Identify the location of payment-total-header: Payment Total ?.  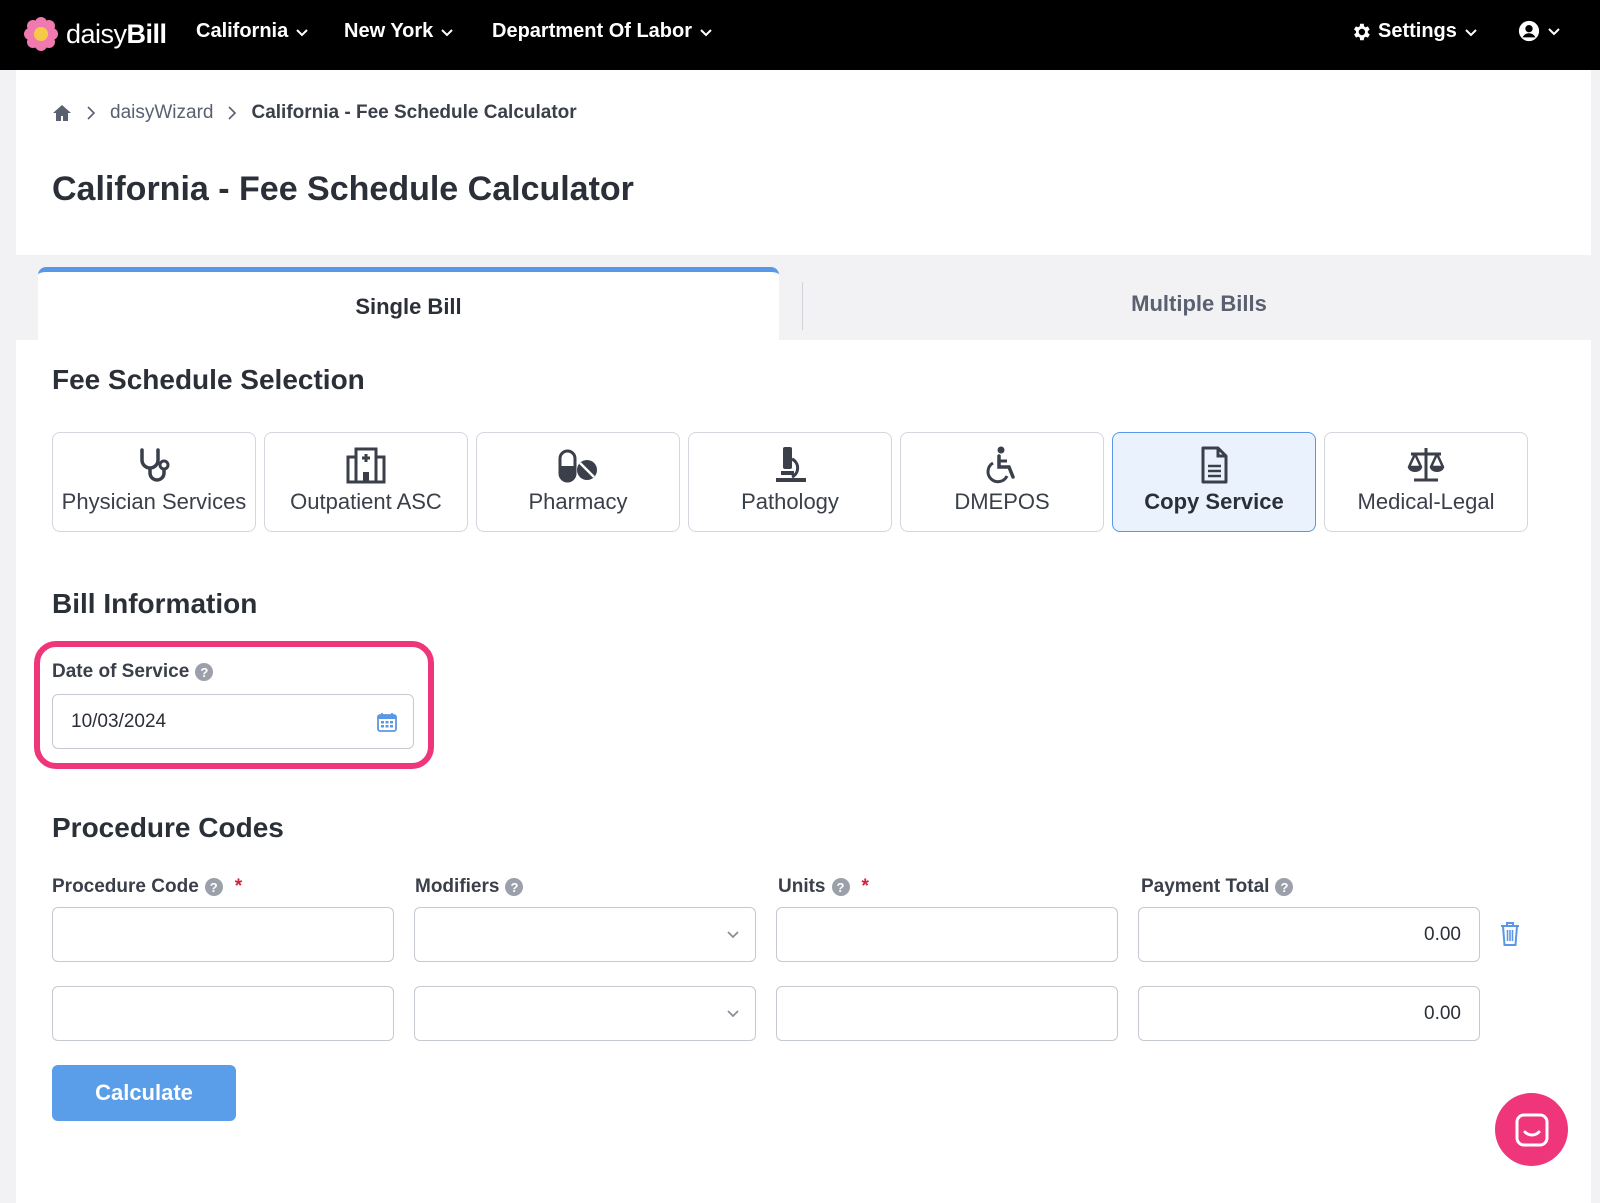
(1217, 887).